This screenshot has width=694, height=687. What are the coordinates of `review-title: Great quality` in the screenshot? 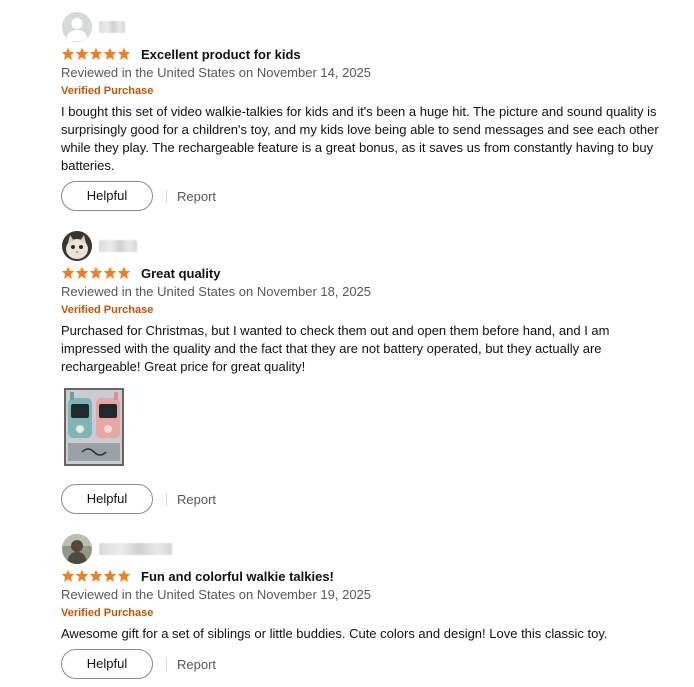 It's located at (180, 273).